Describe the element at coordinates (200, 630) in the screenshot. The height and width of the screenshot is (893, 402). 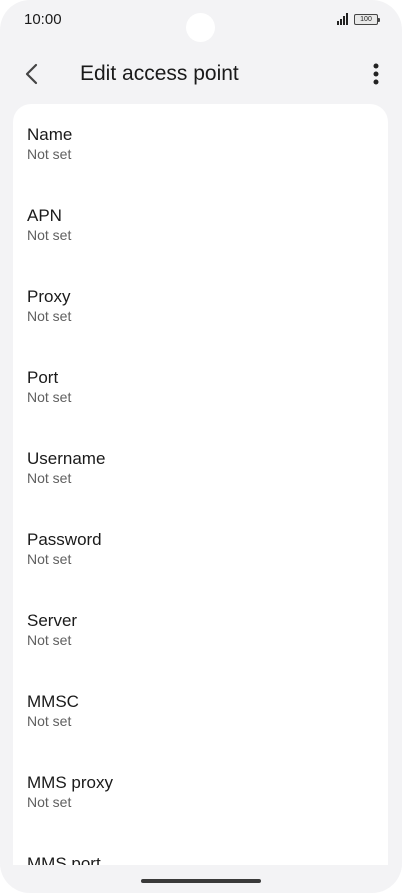
I see `setting-row-server: Server Not set` at that location.